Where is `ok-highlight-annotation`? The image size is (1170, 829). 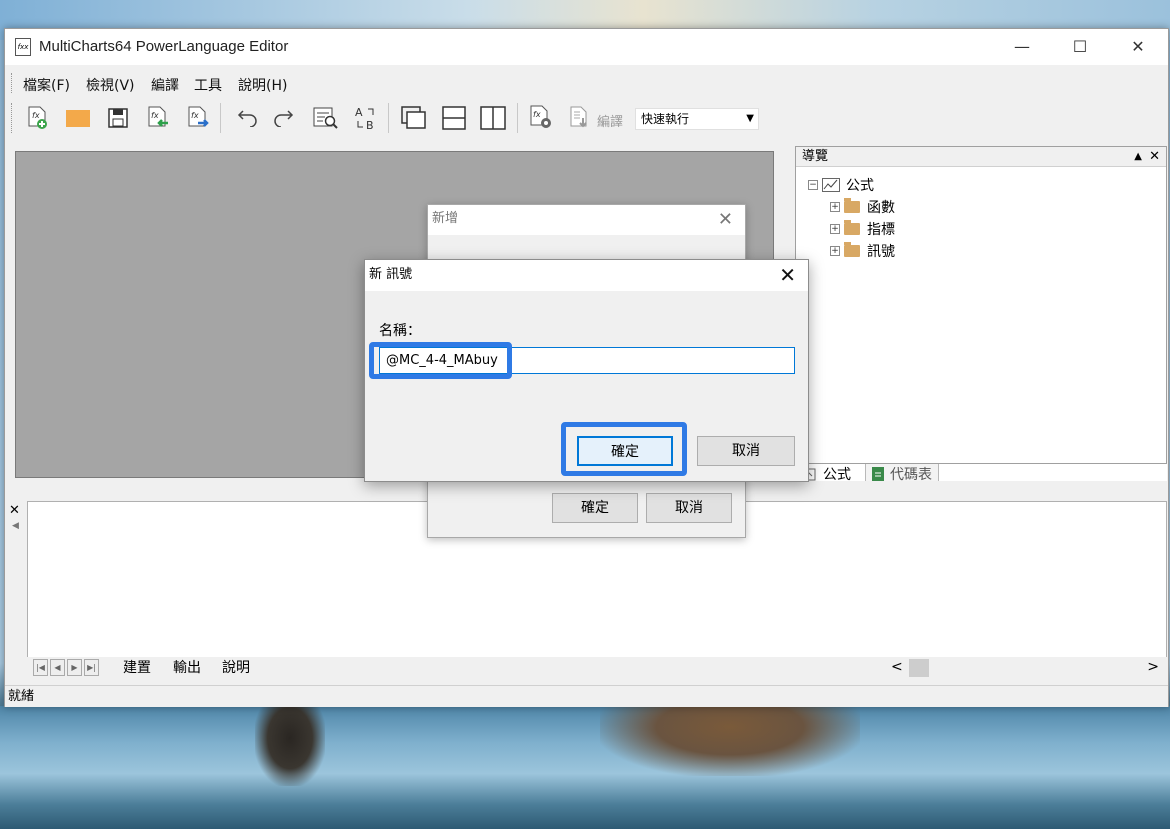 ok-highlight-annotation is located at coordinates (624, 449).